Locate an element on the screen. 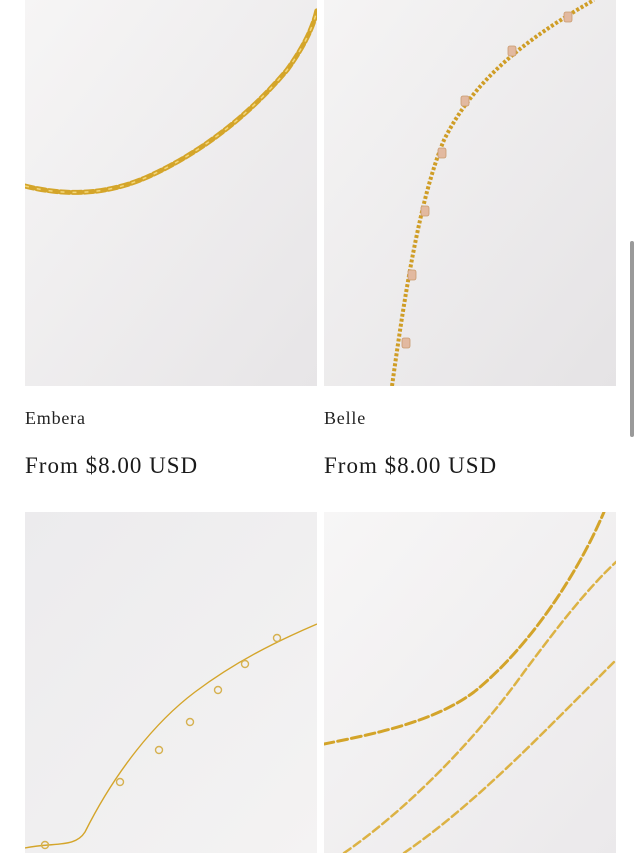 The height and width of the screenshot is (853, 640). page-scrollbar is located at coordinates (632, 339).